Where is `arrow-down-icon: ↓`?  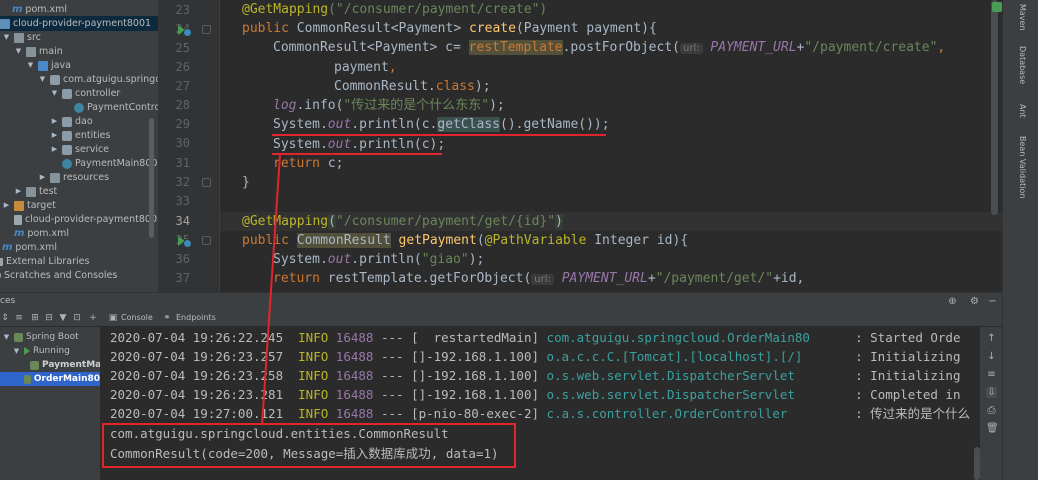
arrow-down-icon: ↓ is located at coordinates (991, 356).